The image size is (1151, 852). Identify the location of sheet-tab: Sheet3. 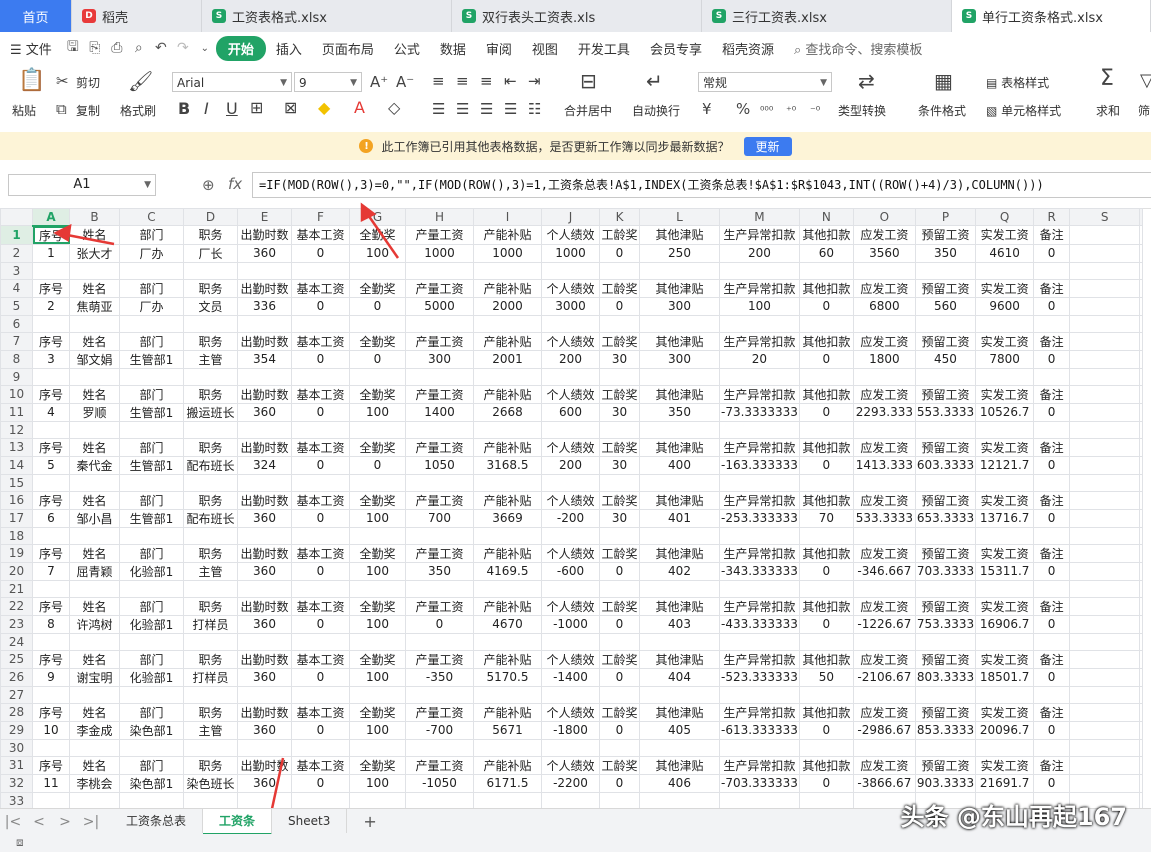
(310, 821).